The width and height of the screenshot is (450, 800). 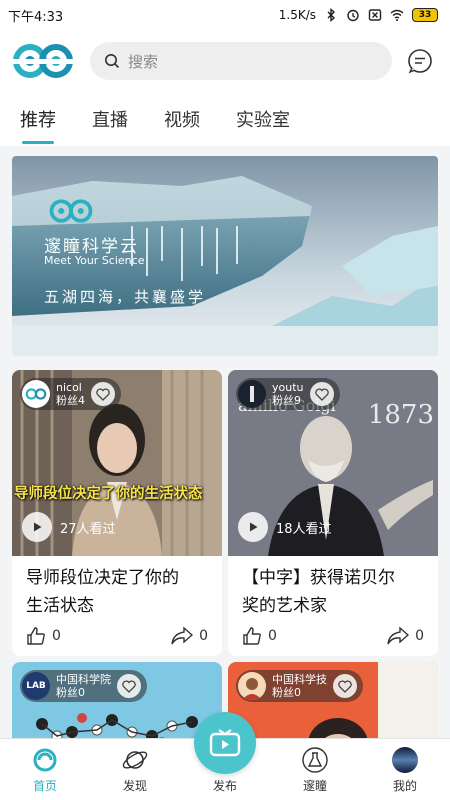 I want to click on author-chip: LAB 中国科学院 粉丝0, so click(x=83, y=686).